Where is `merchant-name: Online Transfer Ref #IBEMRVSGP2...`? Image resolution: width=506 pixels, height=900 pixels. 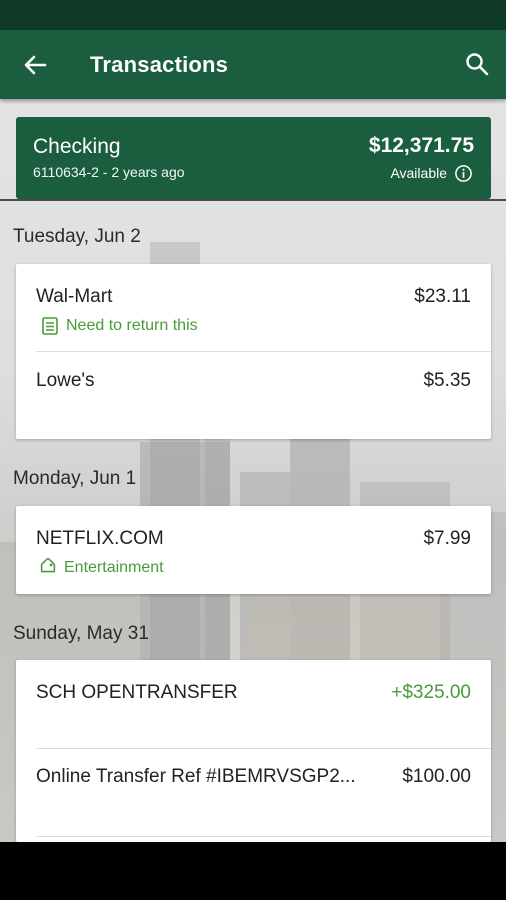 merchant-name: Online Transfer Ref #IBEMRVSGP2... is located at coordinates (196, 776).